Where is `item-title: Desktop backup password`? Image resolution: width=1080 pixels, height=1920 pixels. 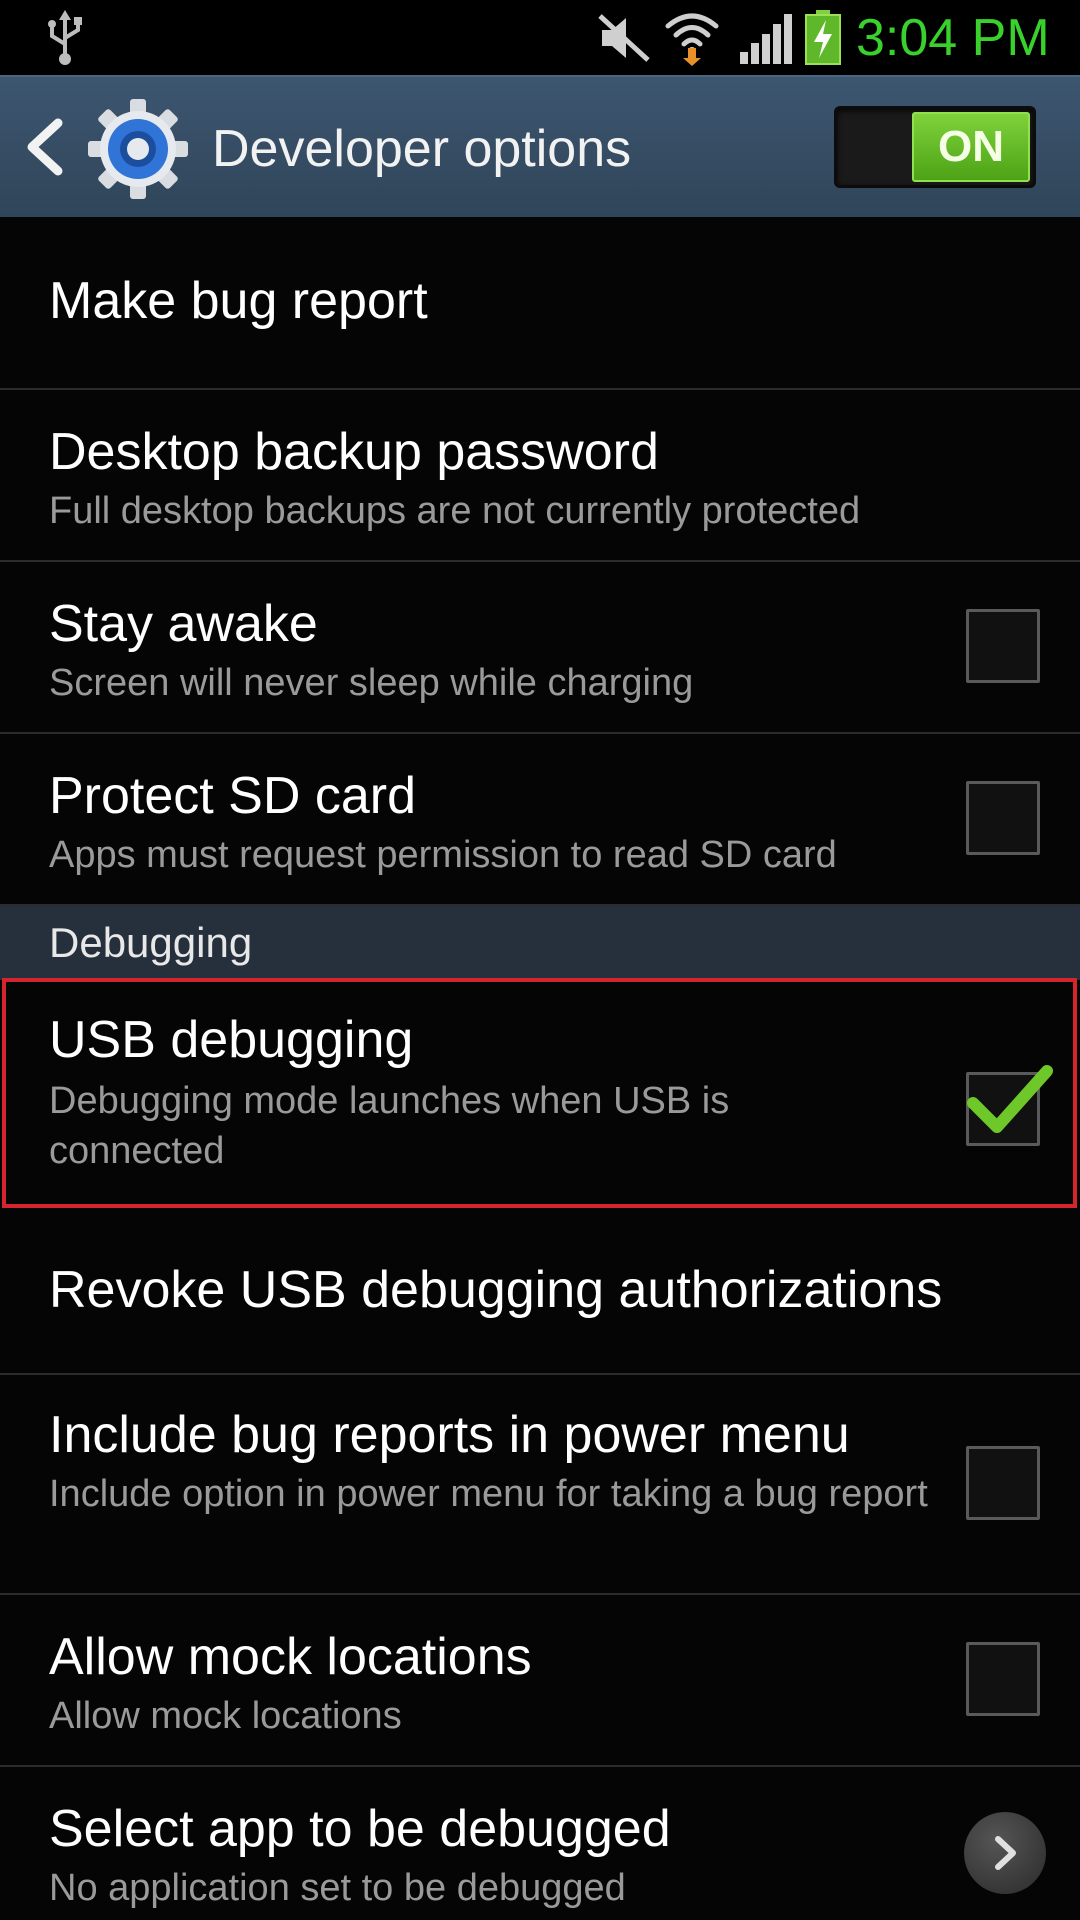
item-title: Desktop backup password is located at coordinates (354, 452).